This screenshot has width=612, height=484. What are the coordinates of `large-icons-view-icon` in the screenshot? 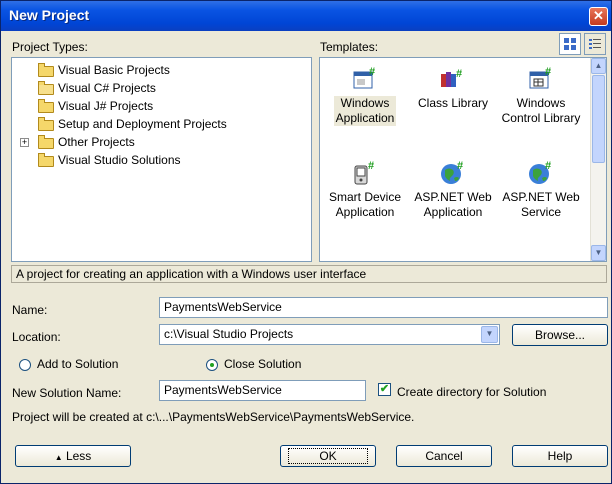 It's located at (570, 44).